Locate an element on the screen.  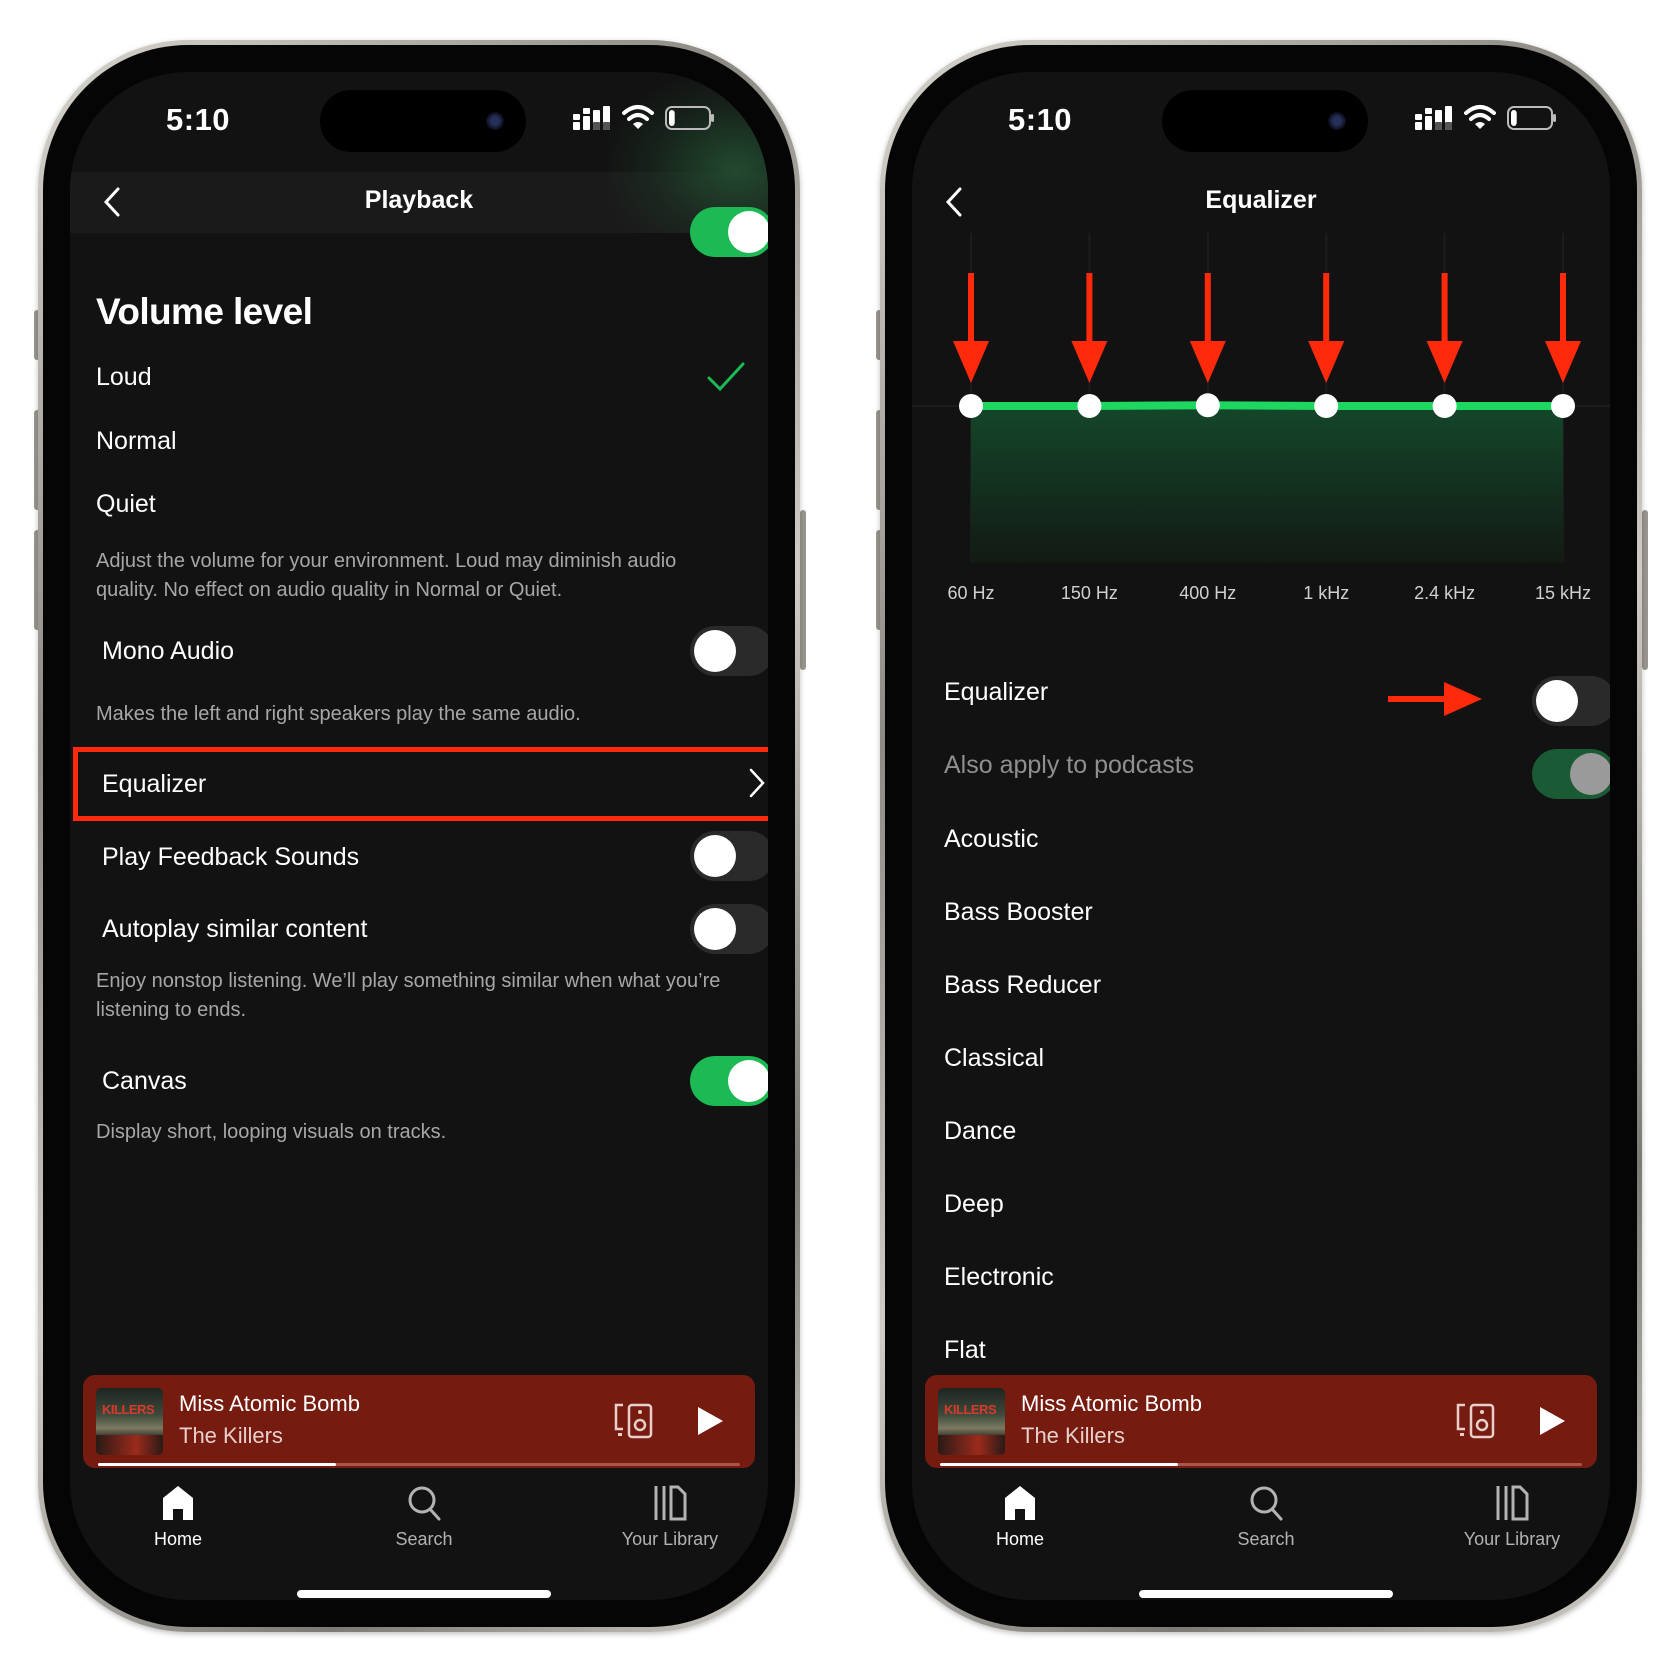
equalizer-toggle is located at coordinates (1571, 701).